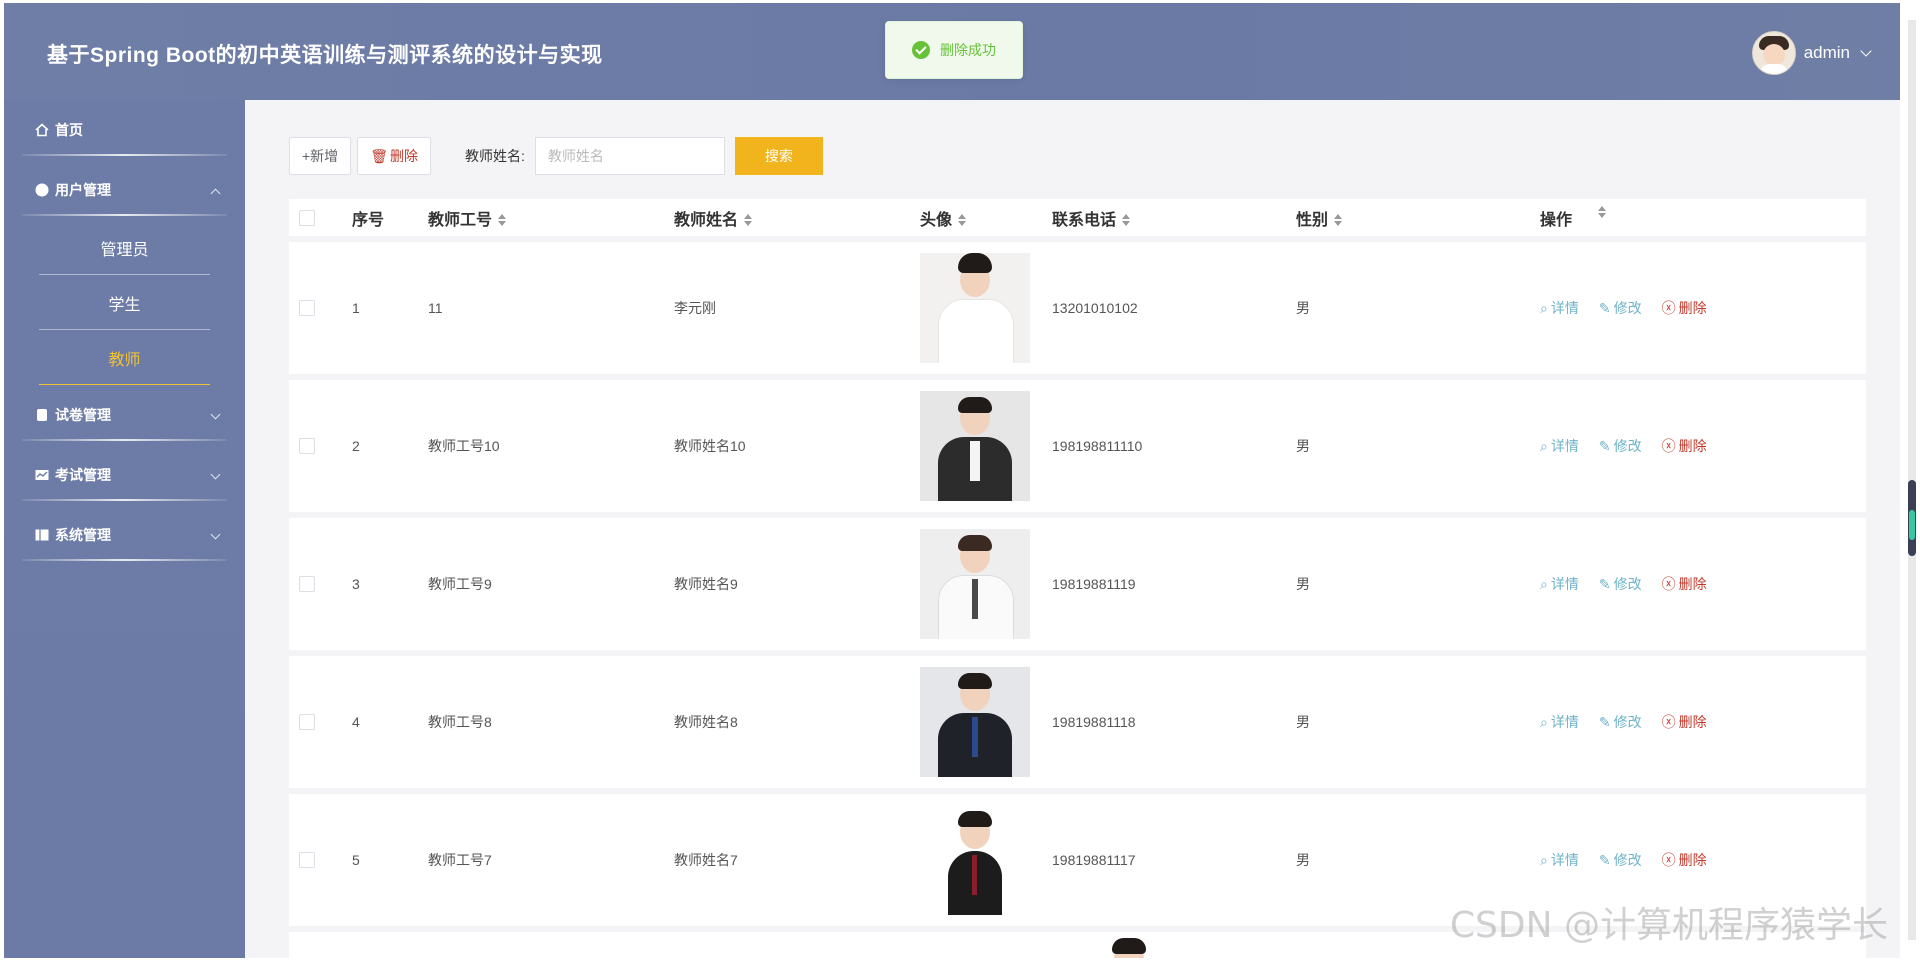 The height and width of the screenshot is (964, 1920). What do you see at coordinates (320, 156) in the screenshot?
I see `add-button: +新增` at bounding box center [320, 156].